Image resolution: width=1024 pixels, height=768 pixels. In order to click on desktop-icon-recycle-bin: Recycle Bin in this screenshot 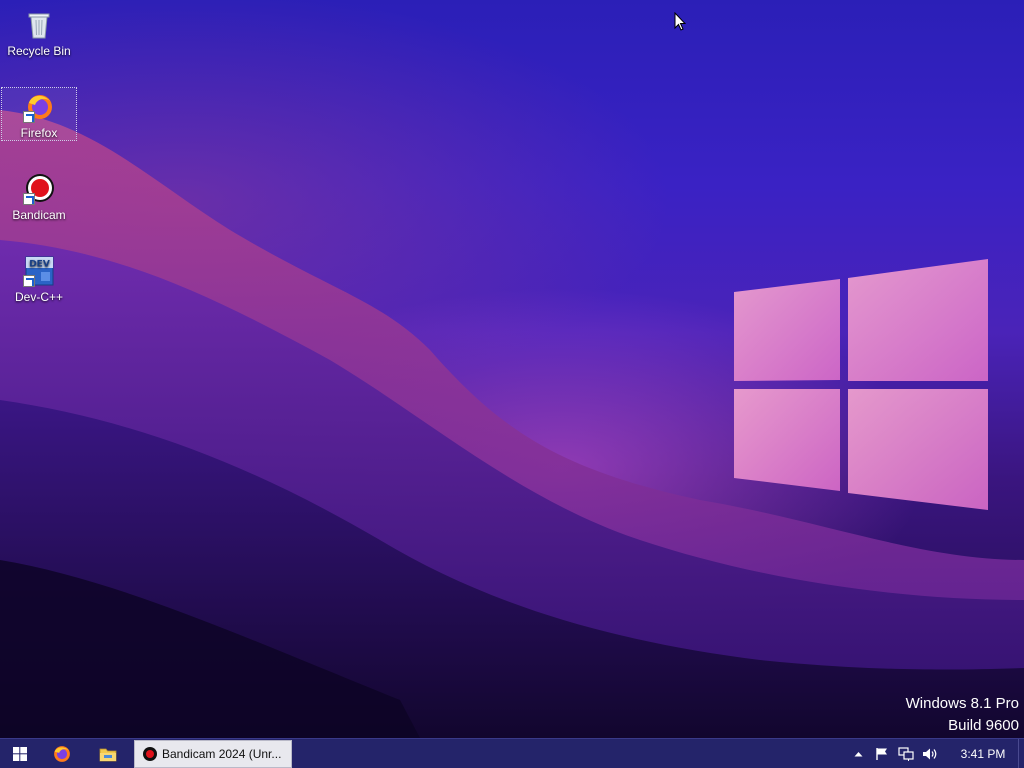, I will do `click(39, 32)`.